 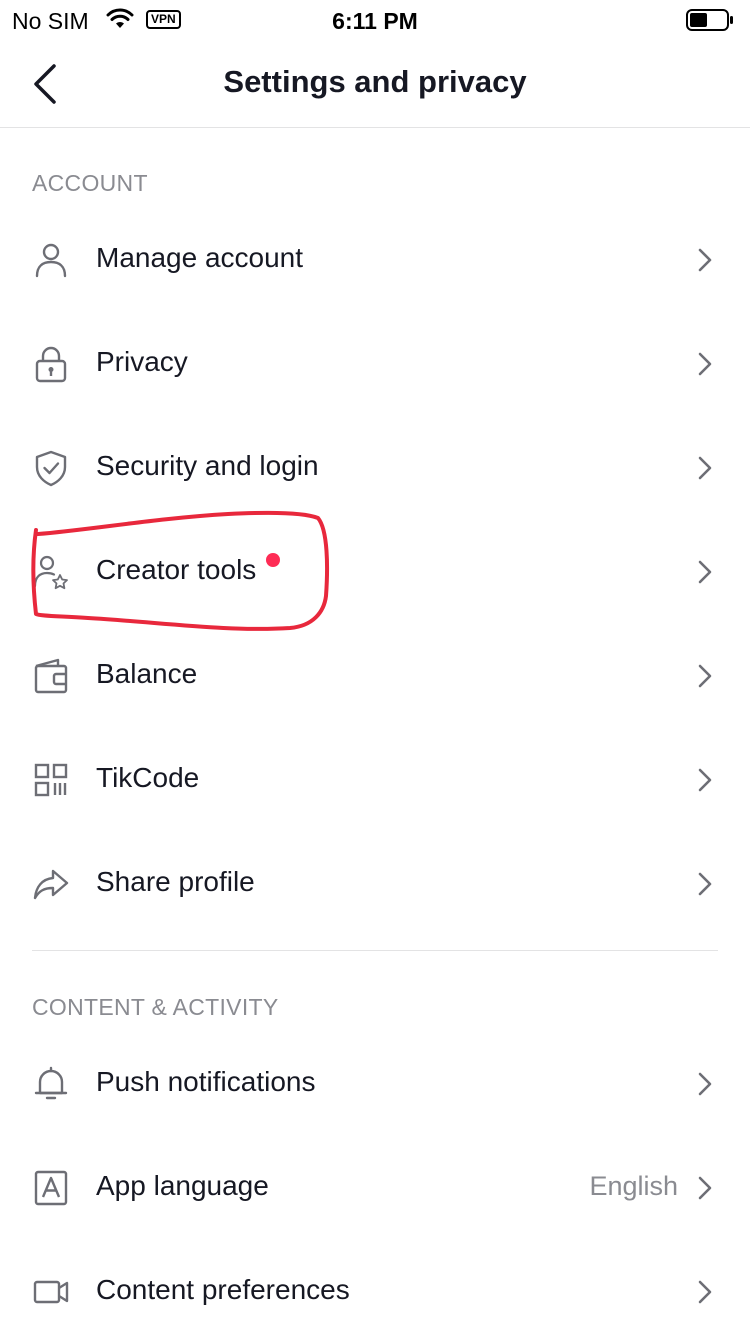 I want to click on settings-item-balance: Balance, so click(x=375, y=676).